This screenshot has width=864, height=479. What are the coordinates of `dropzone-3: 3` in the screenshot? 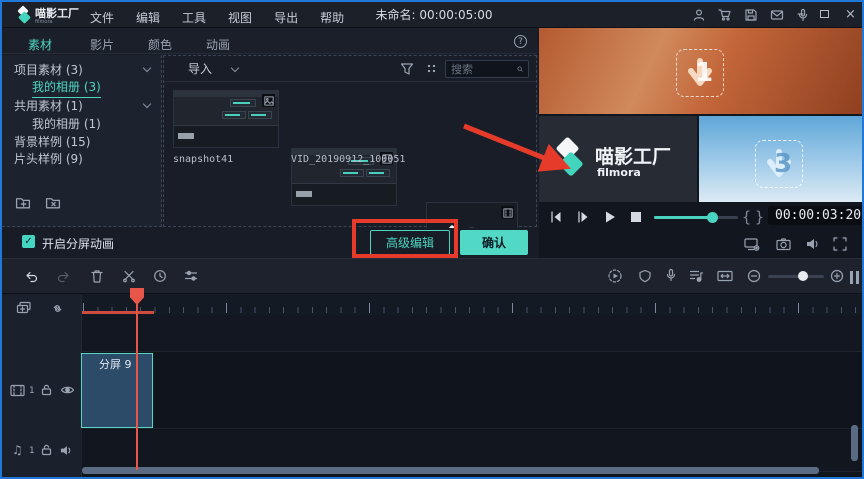 It's located at (779, 164).